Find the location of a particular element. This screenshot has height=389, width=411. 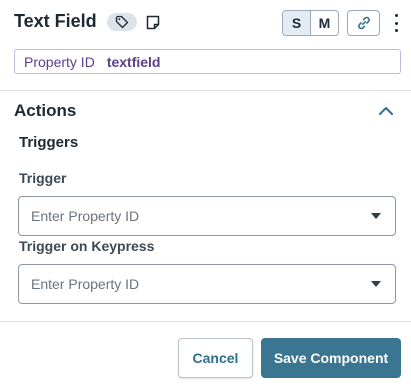

triggers-heading: Triggers is located at coordinates (49, 142).